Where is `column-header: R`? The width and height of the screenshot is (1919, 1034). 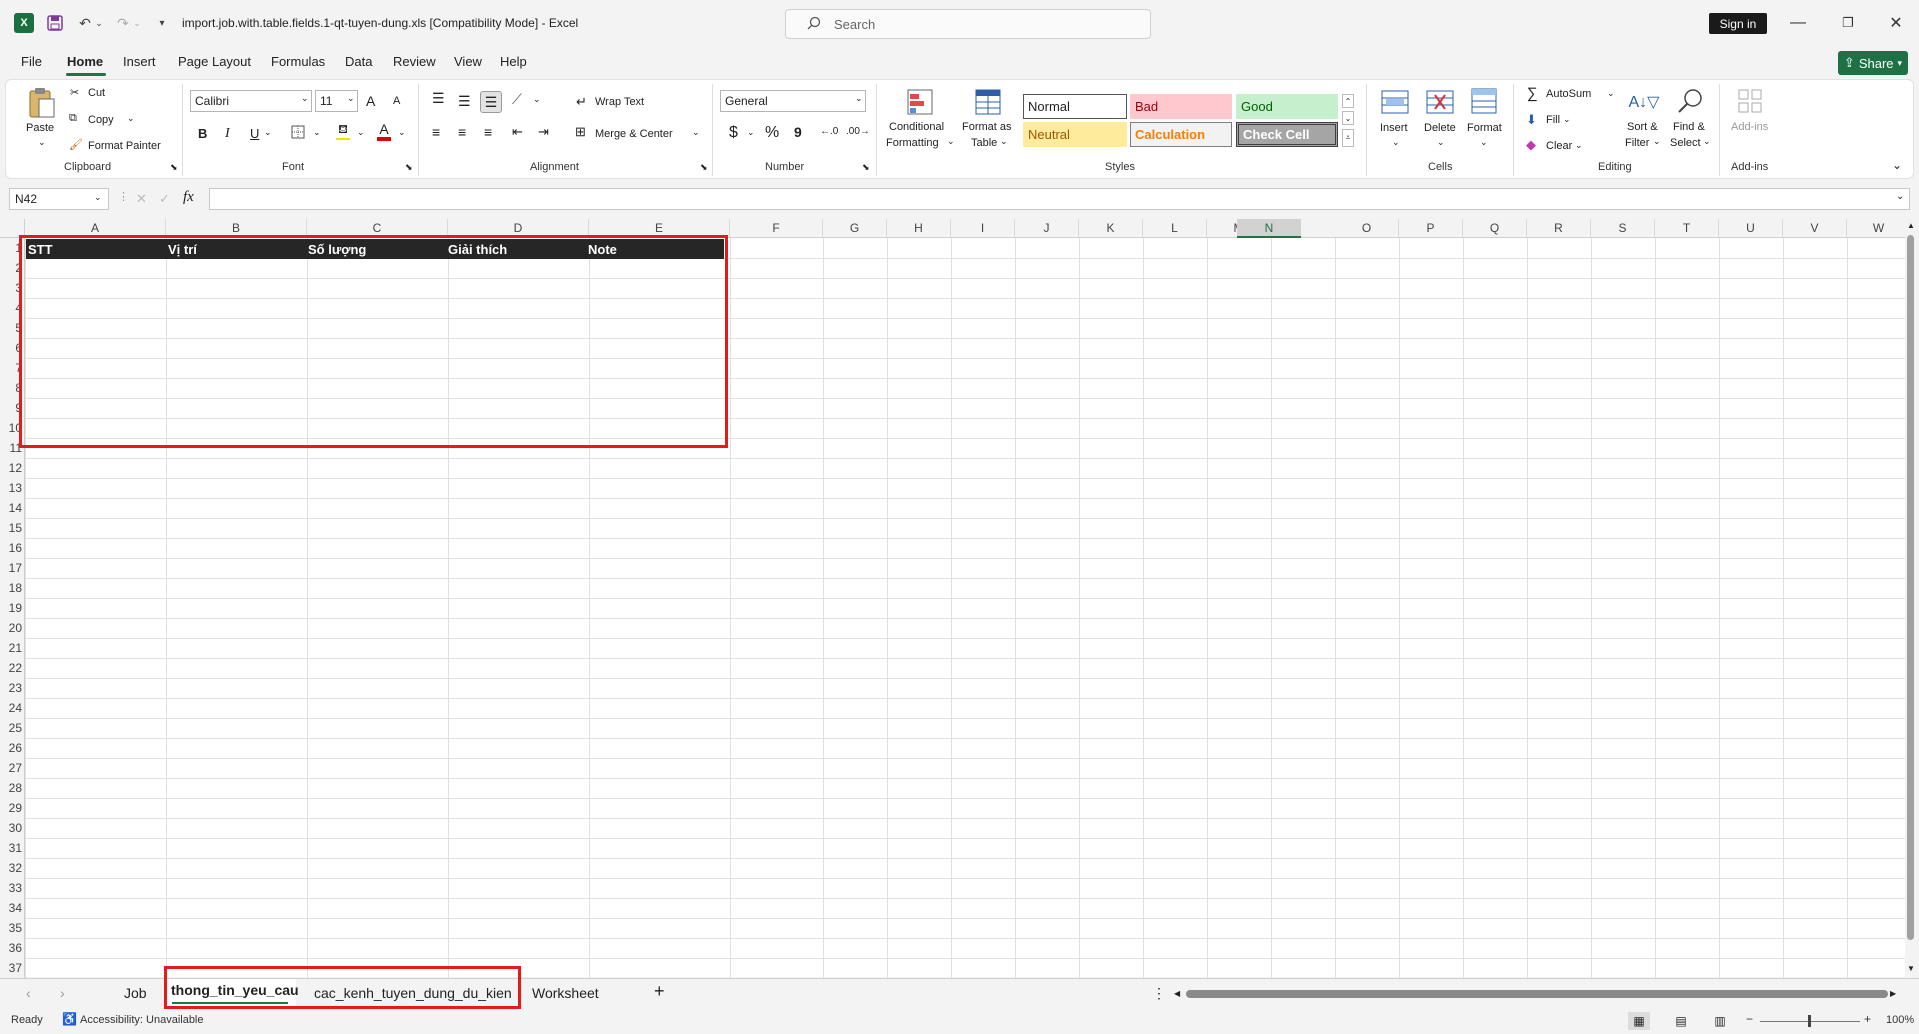
column-header: R is located at coordinates (1559, 228).